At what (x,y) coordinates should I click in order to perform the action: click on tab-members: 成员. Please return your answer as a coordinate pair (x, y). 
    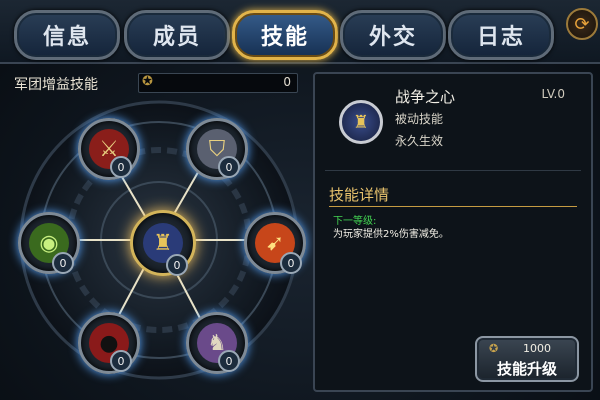
    Looking at the image, I should click on (177, 35).